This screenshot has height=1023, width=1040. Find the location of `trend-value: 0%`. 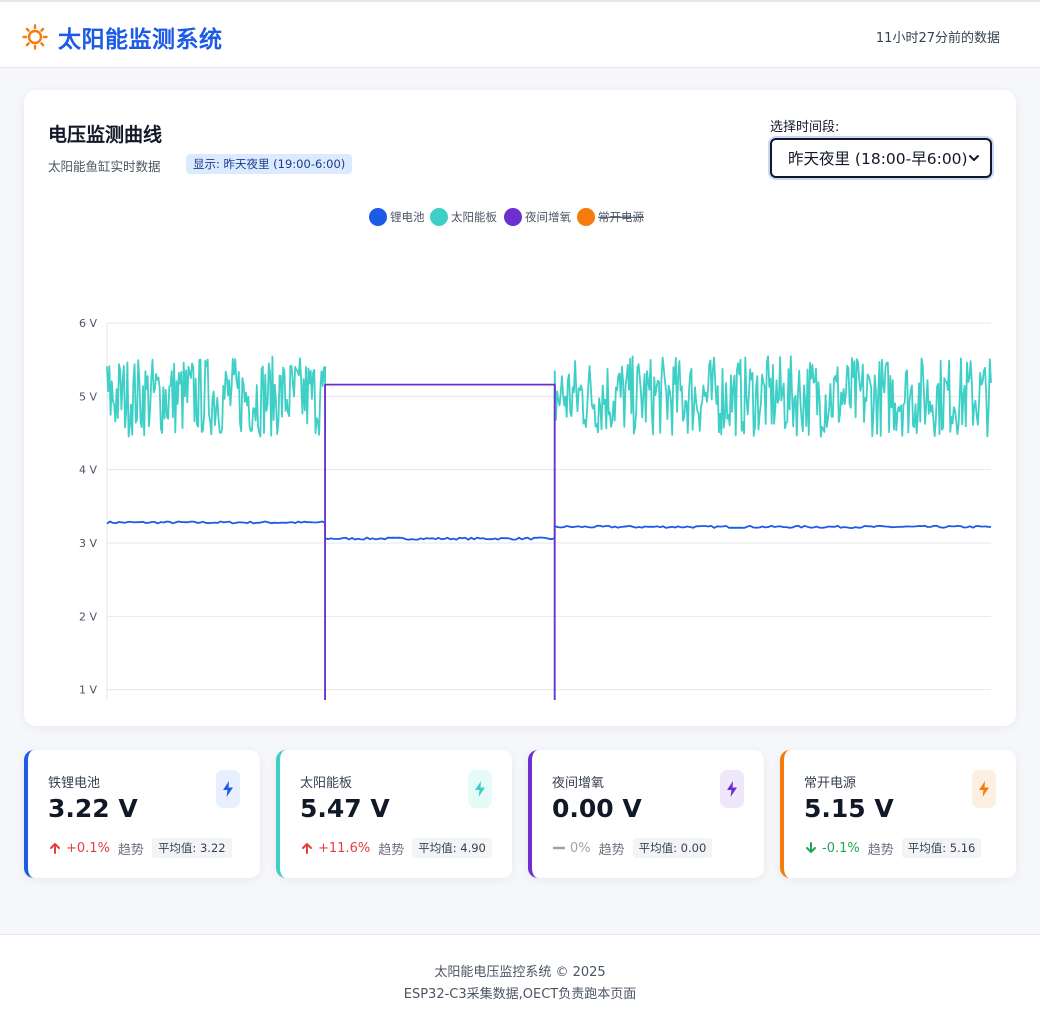

trend-value: 0% is located at coordinates (580, 848).